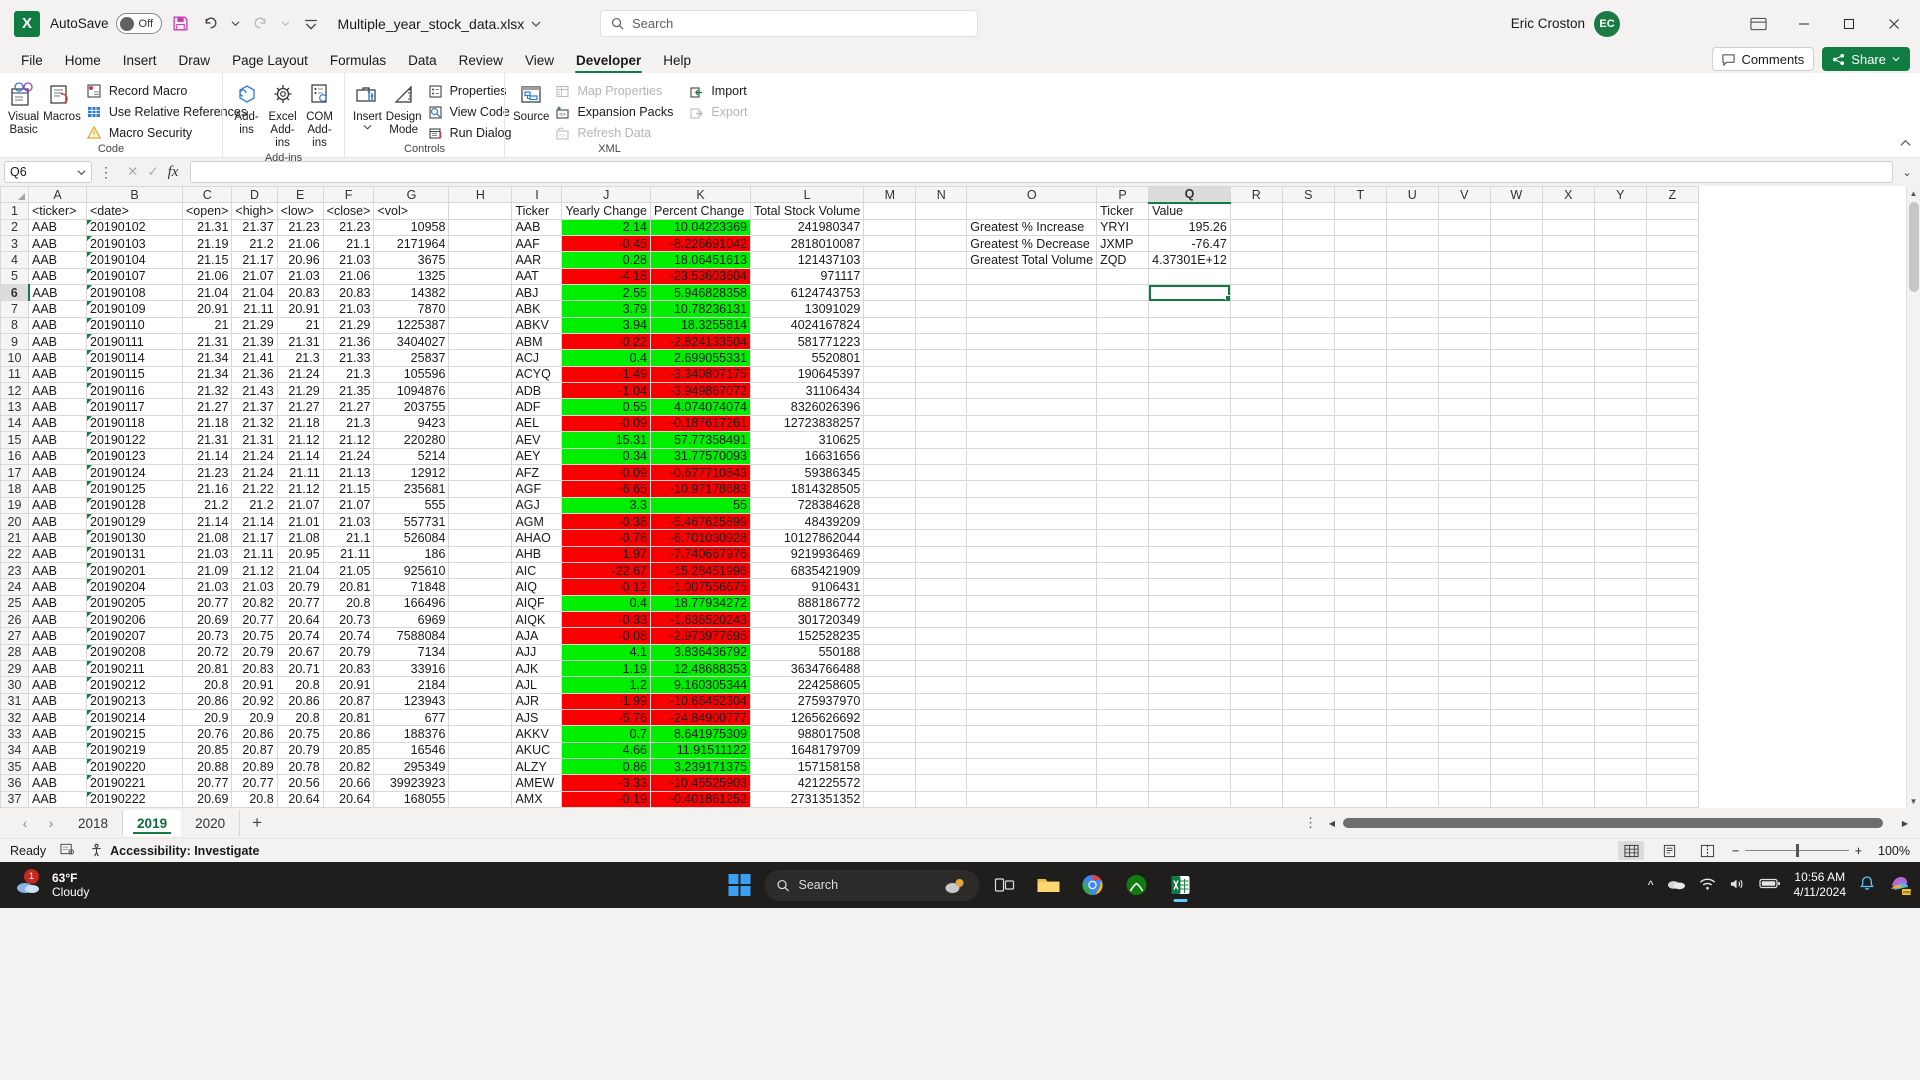 The width and height of the screenshot is (1920, 1080). Describe the element at coordinates (700, 587) in the screenshot. I see `cell-K24: -1.007556675` at that location.